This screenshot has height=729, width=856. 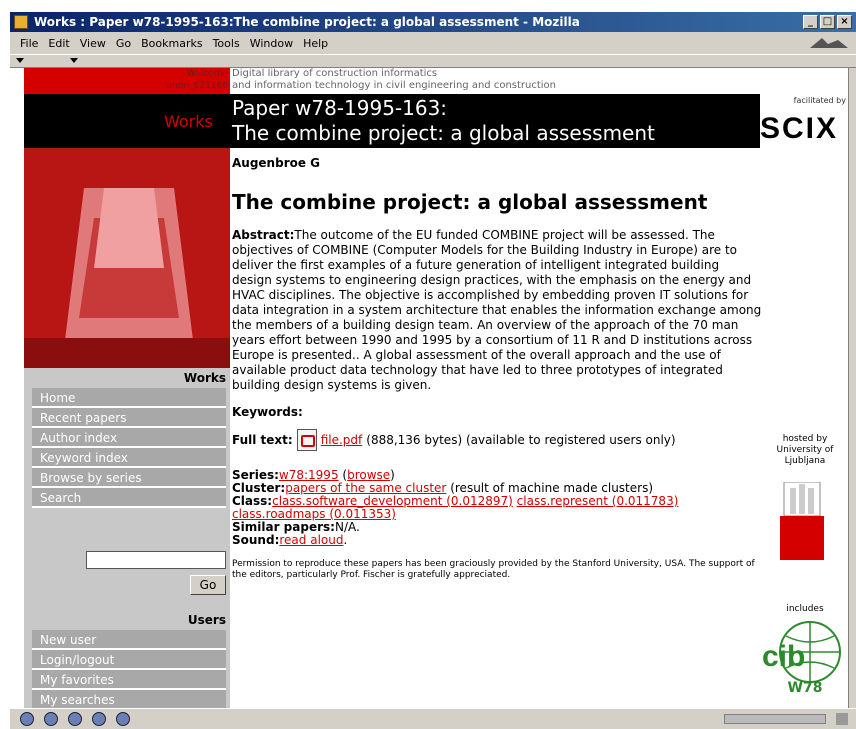 What do you see at coordinates (129, 498) in the screenshot?
I see `sidebar-item-search: Search` at bounding box center [129, 498].